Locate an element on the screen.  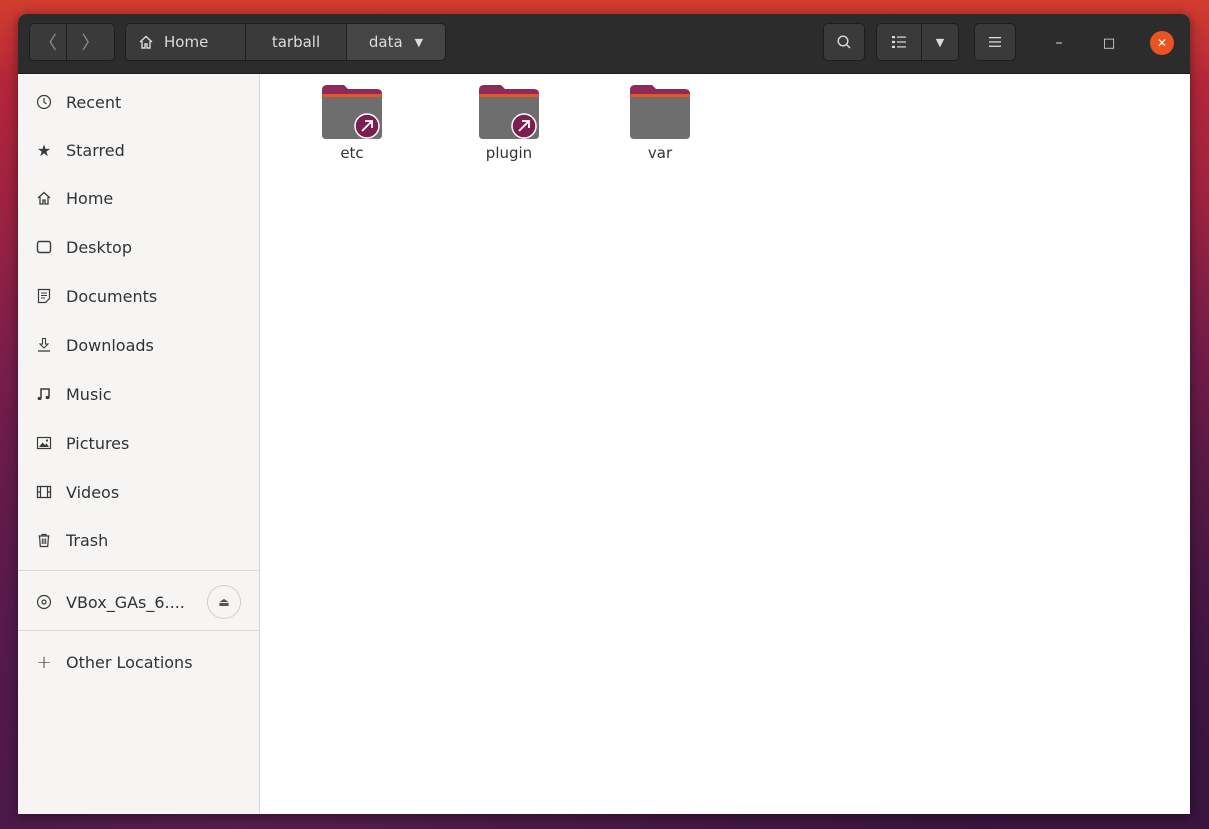
eject-icon: ⏏ is located at coordinates (224, 602).